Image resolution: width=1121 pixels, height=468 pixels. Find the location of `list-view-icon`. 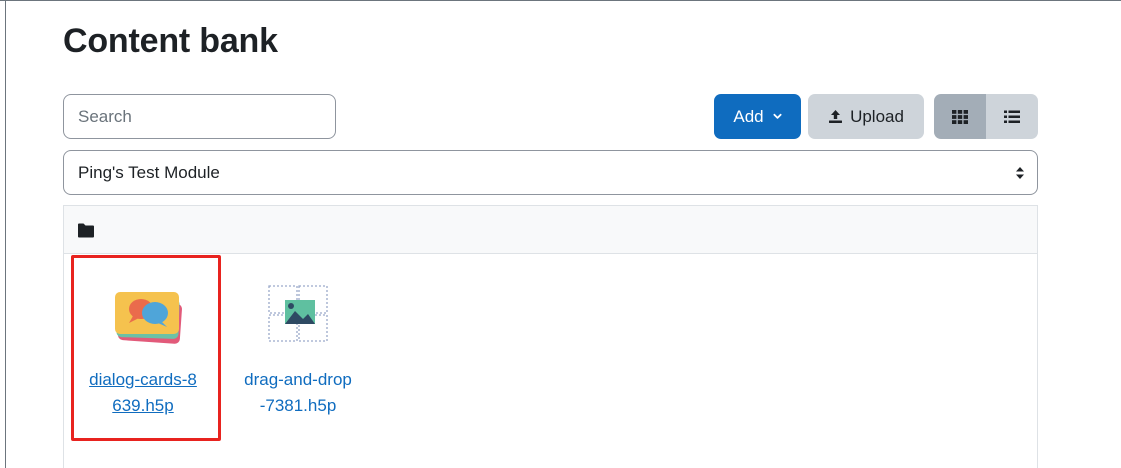

list-view-icon is located at coordinates (1012, 116).